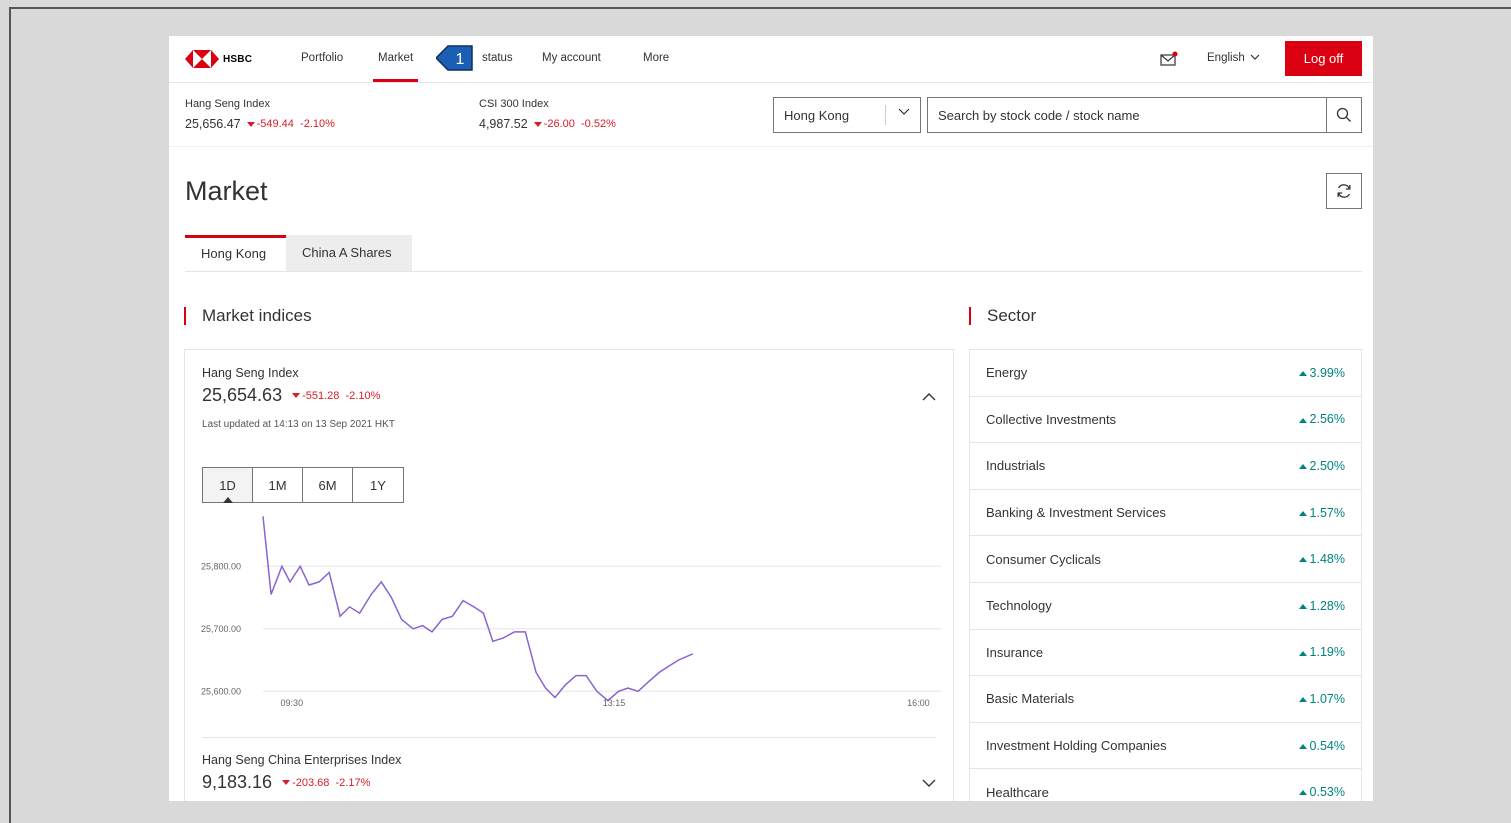  I want to click on region-select-value: Hong Kong, so click(817, 115).